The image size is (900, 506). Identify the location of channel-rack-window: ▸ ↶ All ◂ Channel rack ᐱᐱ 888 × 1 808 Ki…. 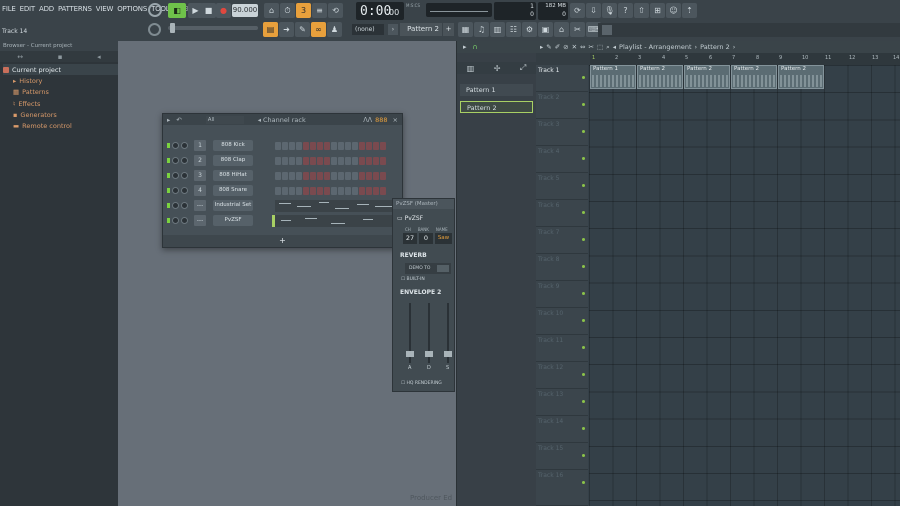
(282, 180).